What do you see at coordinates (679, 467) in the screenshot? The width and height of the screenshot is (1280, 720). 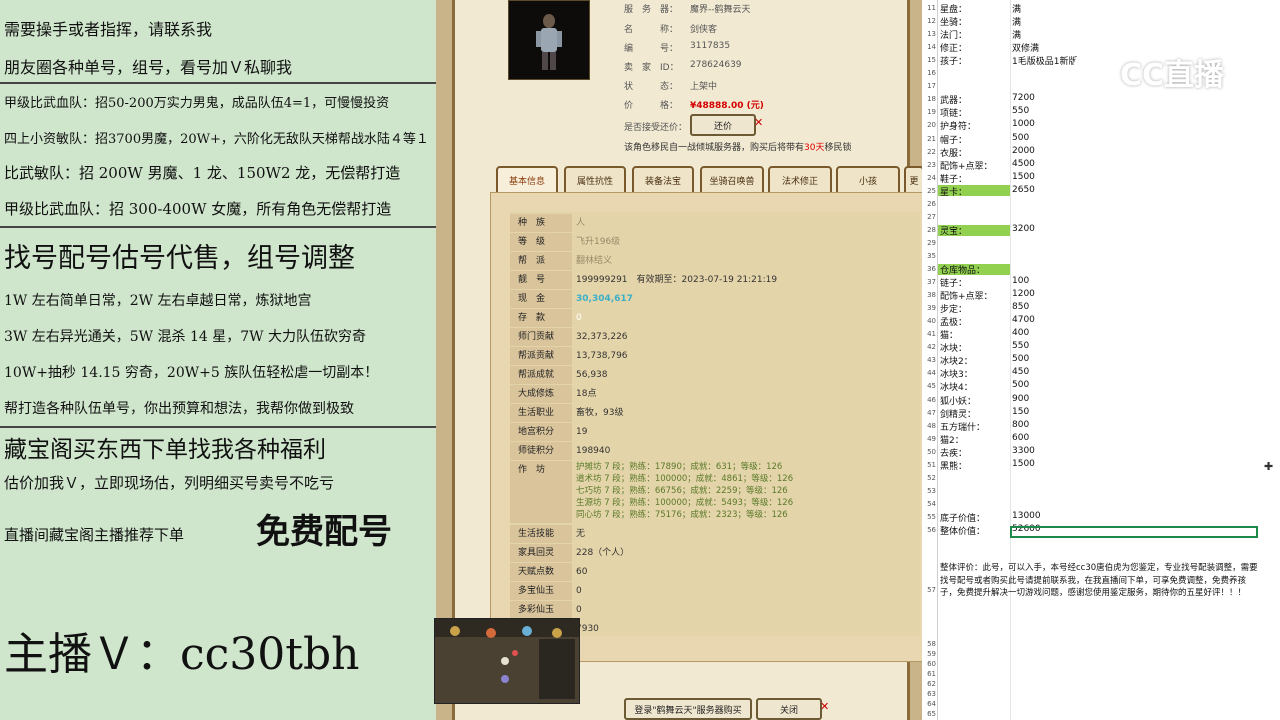 I see `workshop-line: 护摊坊 7 段；熟练：17890；成就：631；等级：126` at bounding box center [679, 467].